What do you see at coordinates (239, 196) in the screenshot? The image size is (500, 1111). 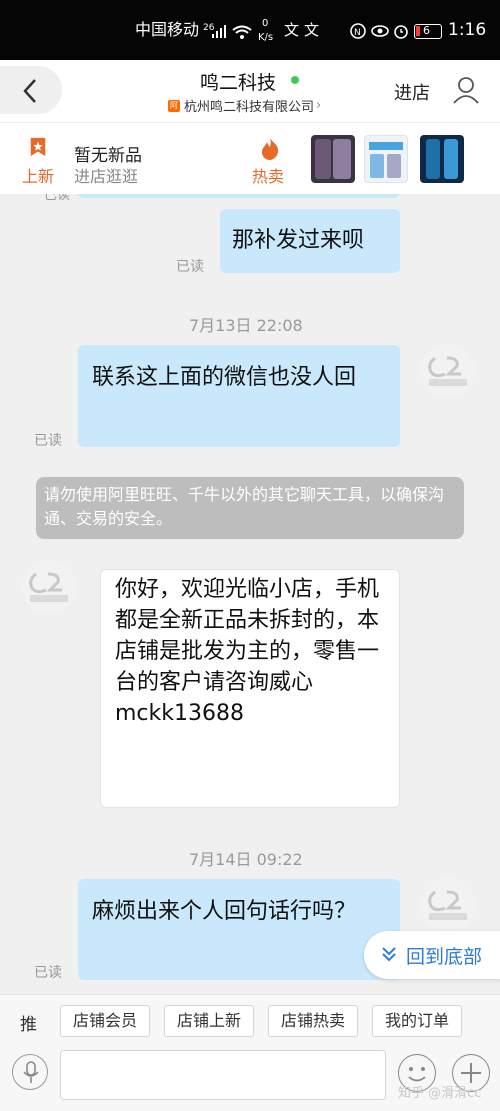 I see `message-bubble-partial` at bounding box center [239, 196].